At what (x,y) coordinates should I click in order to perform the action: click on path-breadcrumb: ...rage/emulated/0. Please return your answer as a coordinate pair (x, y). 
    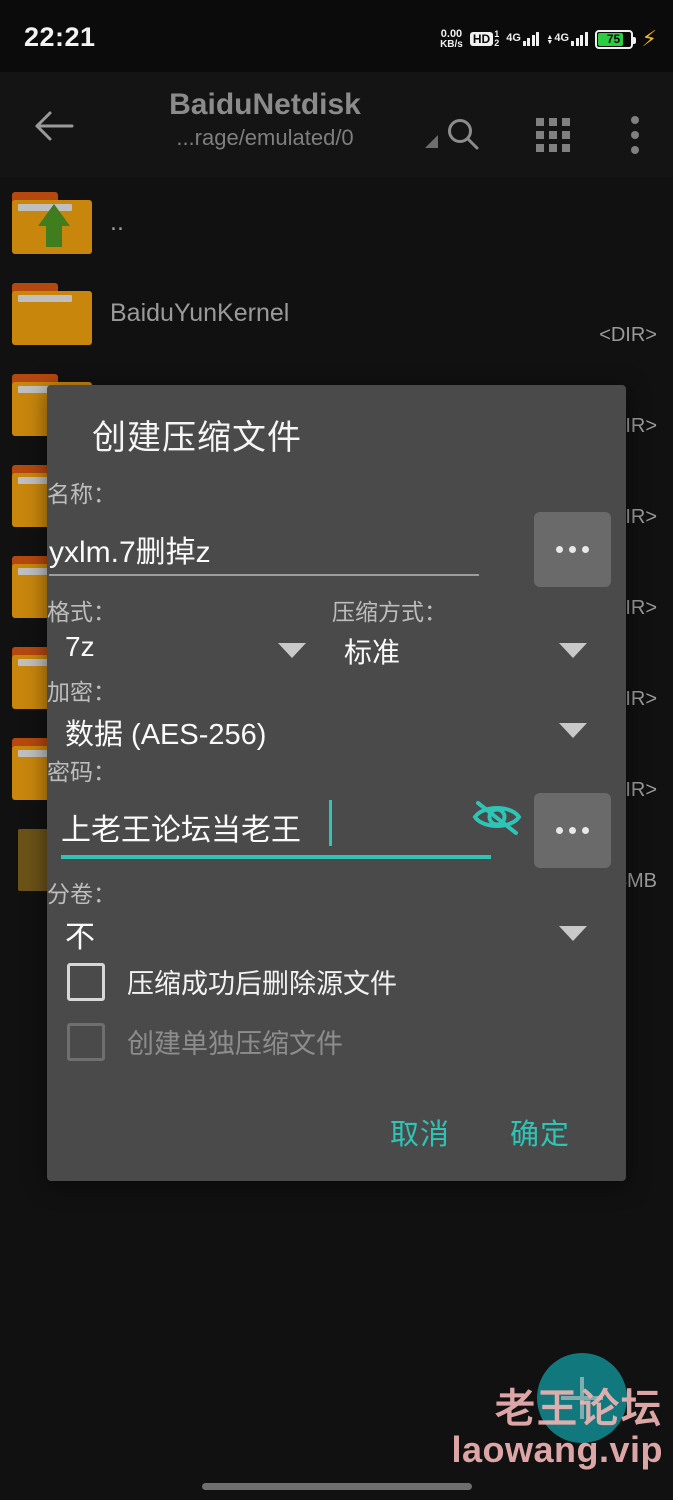
    Looking at the image, I should click on (265, 137).